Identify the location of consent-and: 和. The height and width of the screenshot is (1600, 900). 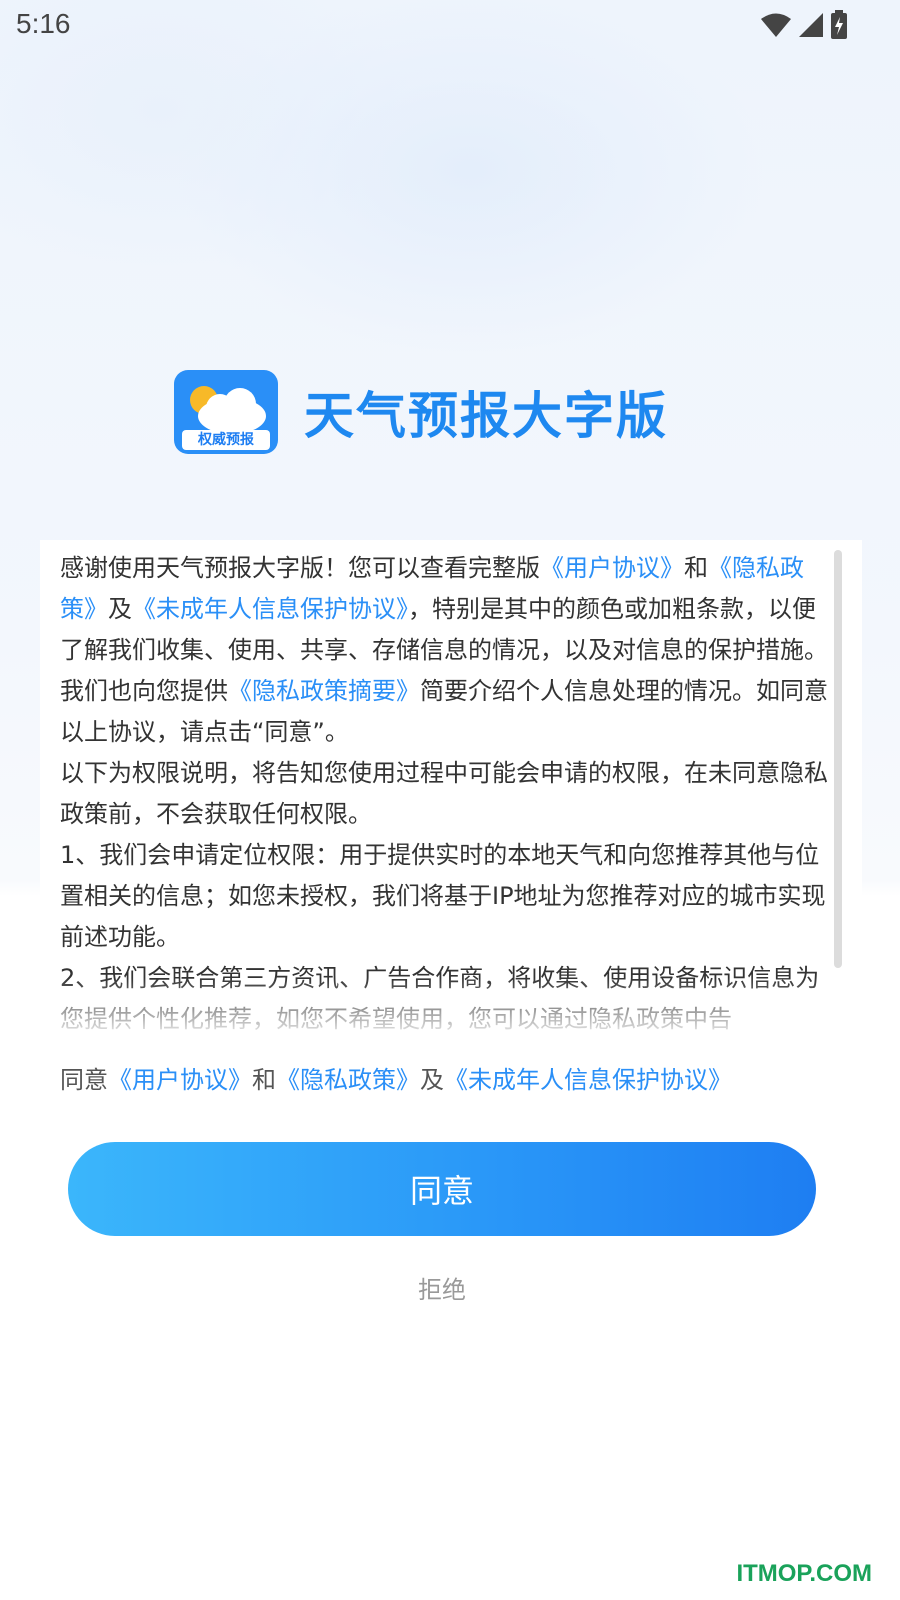
(264, 1080).